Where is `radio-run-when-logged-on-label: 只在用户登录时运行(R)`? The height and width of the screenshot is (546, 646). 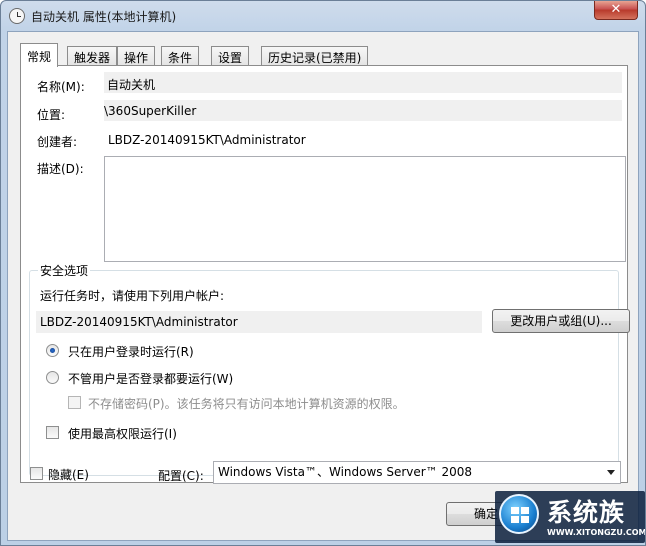 radio-run-when-logged-on-label: 只在用户登录时运行(R) is located at coordinates (131, 351).